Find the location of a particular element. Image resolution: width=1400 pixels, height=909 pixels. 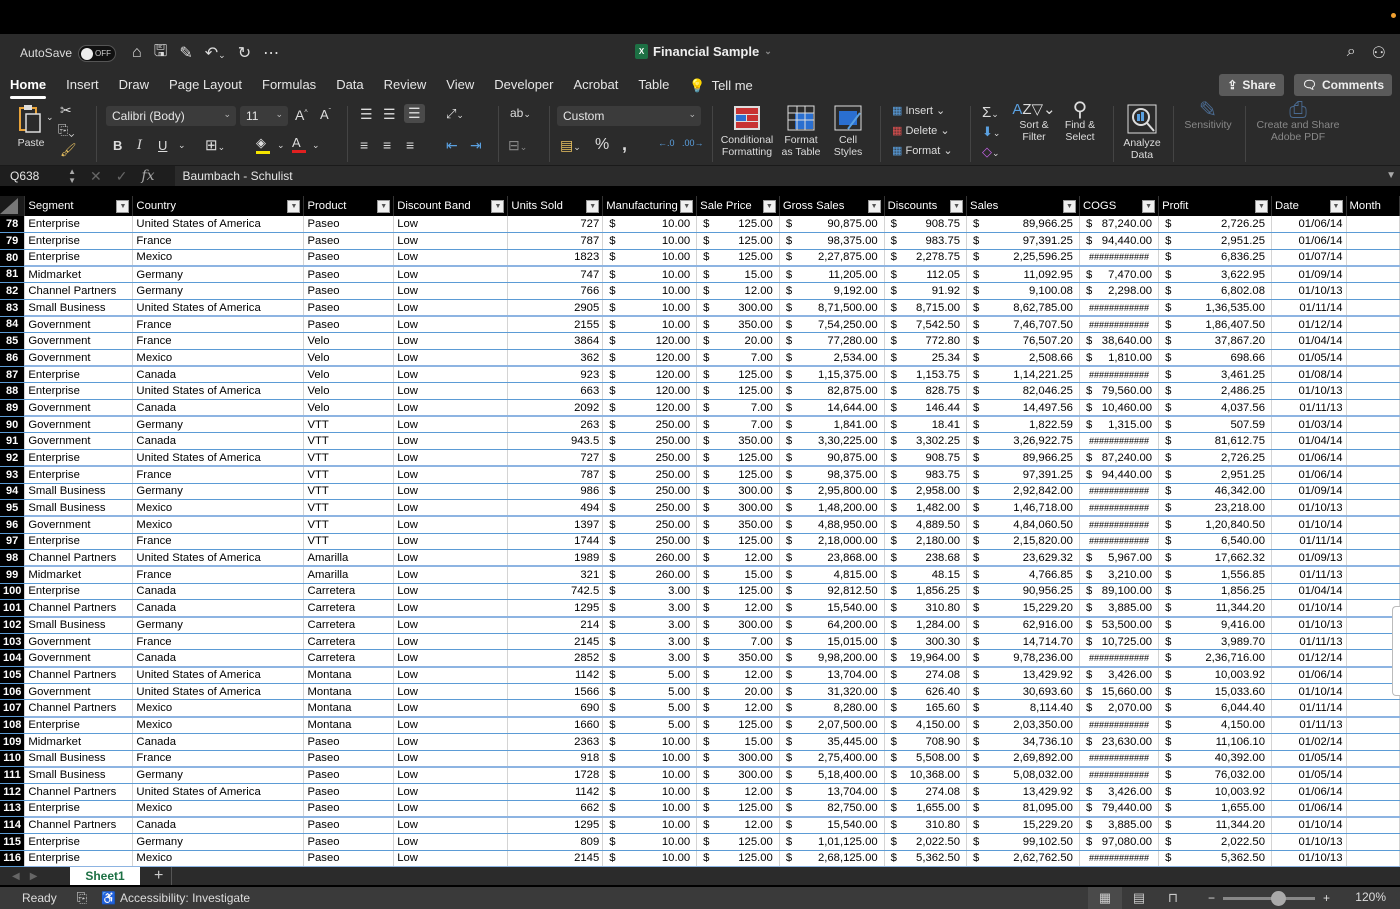

row-number: 98 is located at coordinates (13, 558).